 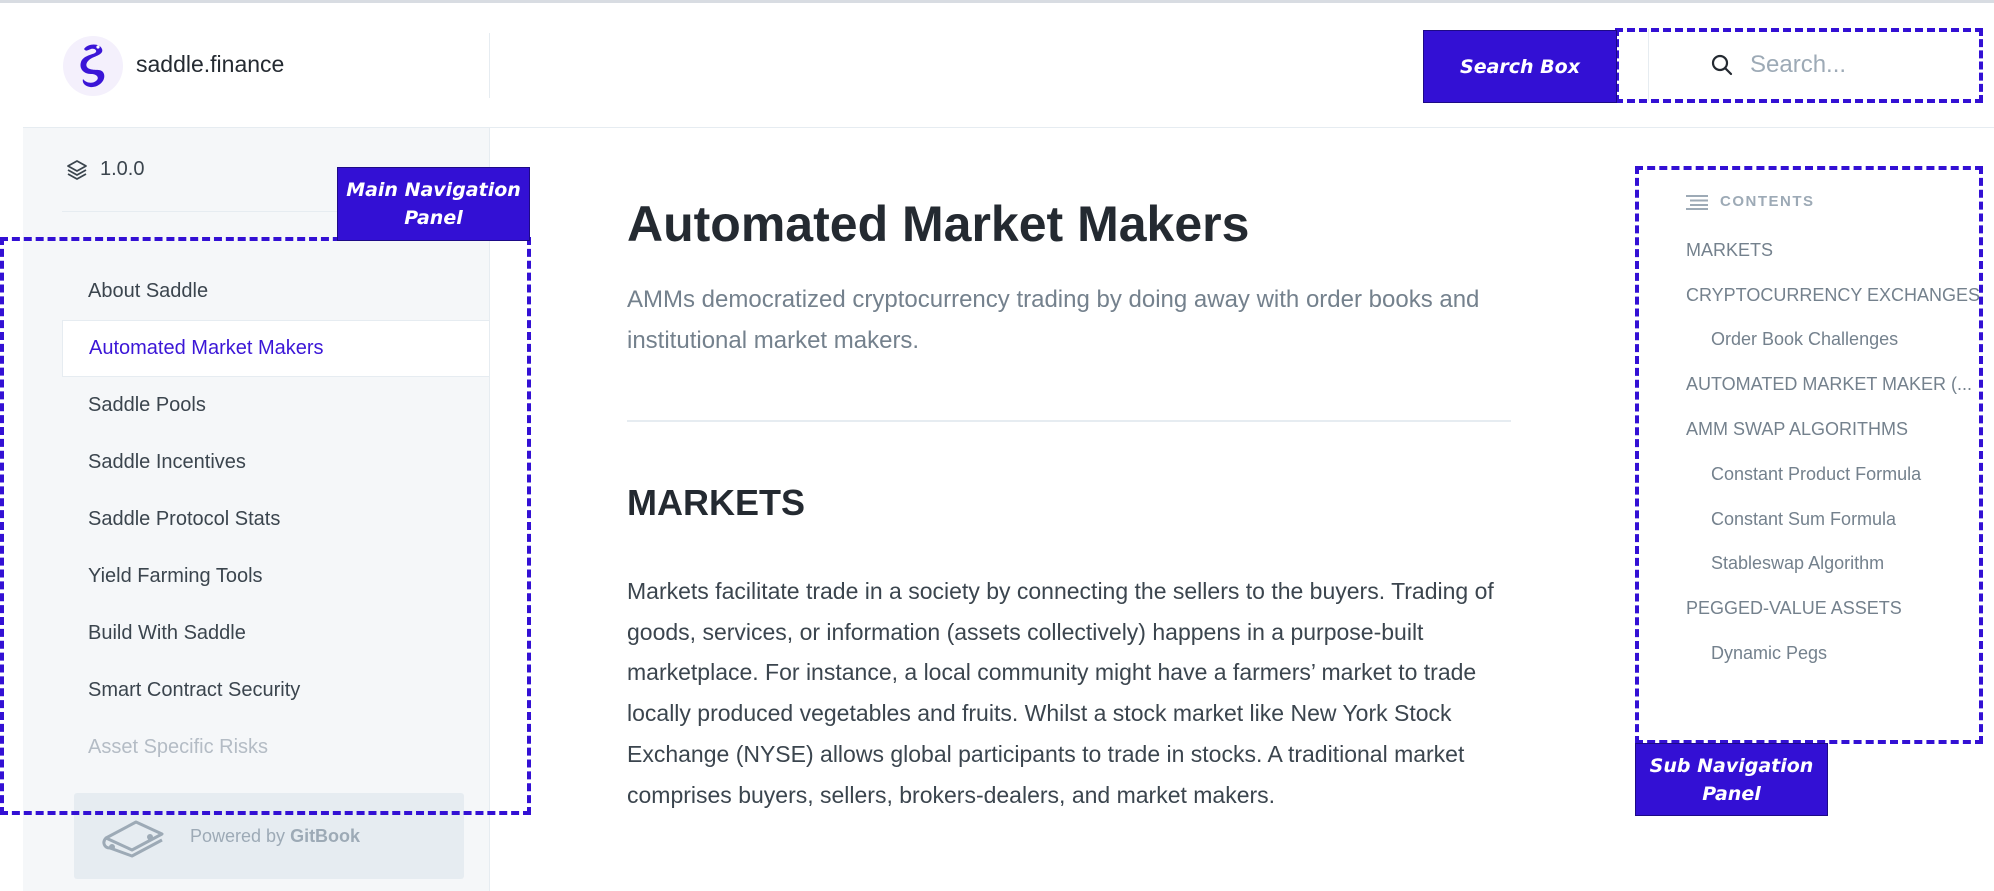 What do you see at coordinates (77, 169) in the screenshot?
I see `layers-icon` at bounding box center [77, 169].